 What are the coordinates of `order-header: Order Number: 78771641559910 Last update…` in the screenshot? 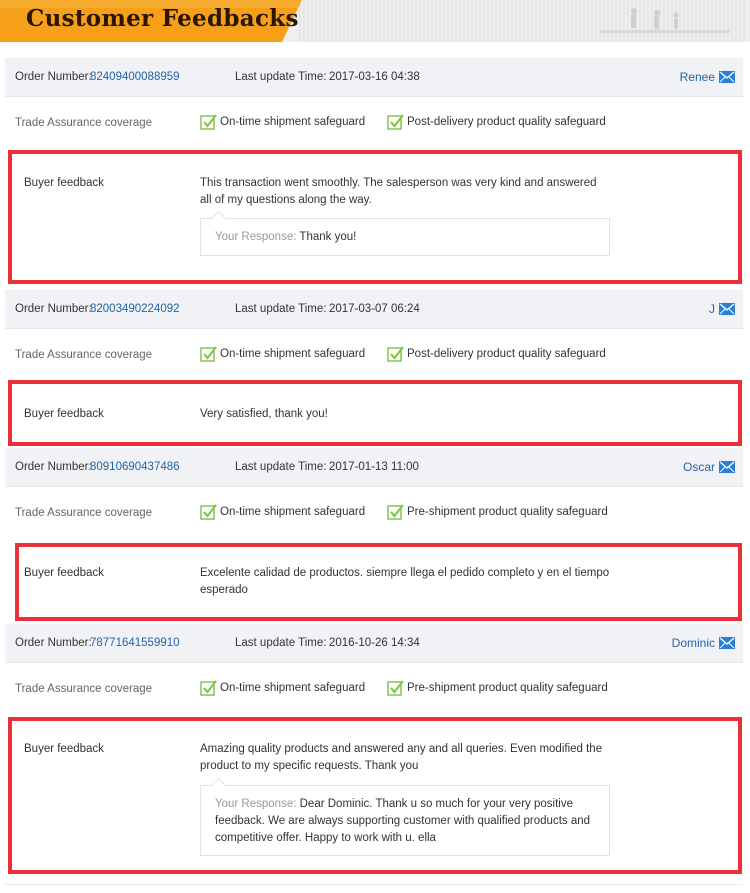 It's located at (374, 643).